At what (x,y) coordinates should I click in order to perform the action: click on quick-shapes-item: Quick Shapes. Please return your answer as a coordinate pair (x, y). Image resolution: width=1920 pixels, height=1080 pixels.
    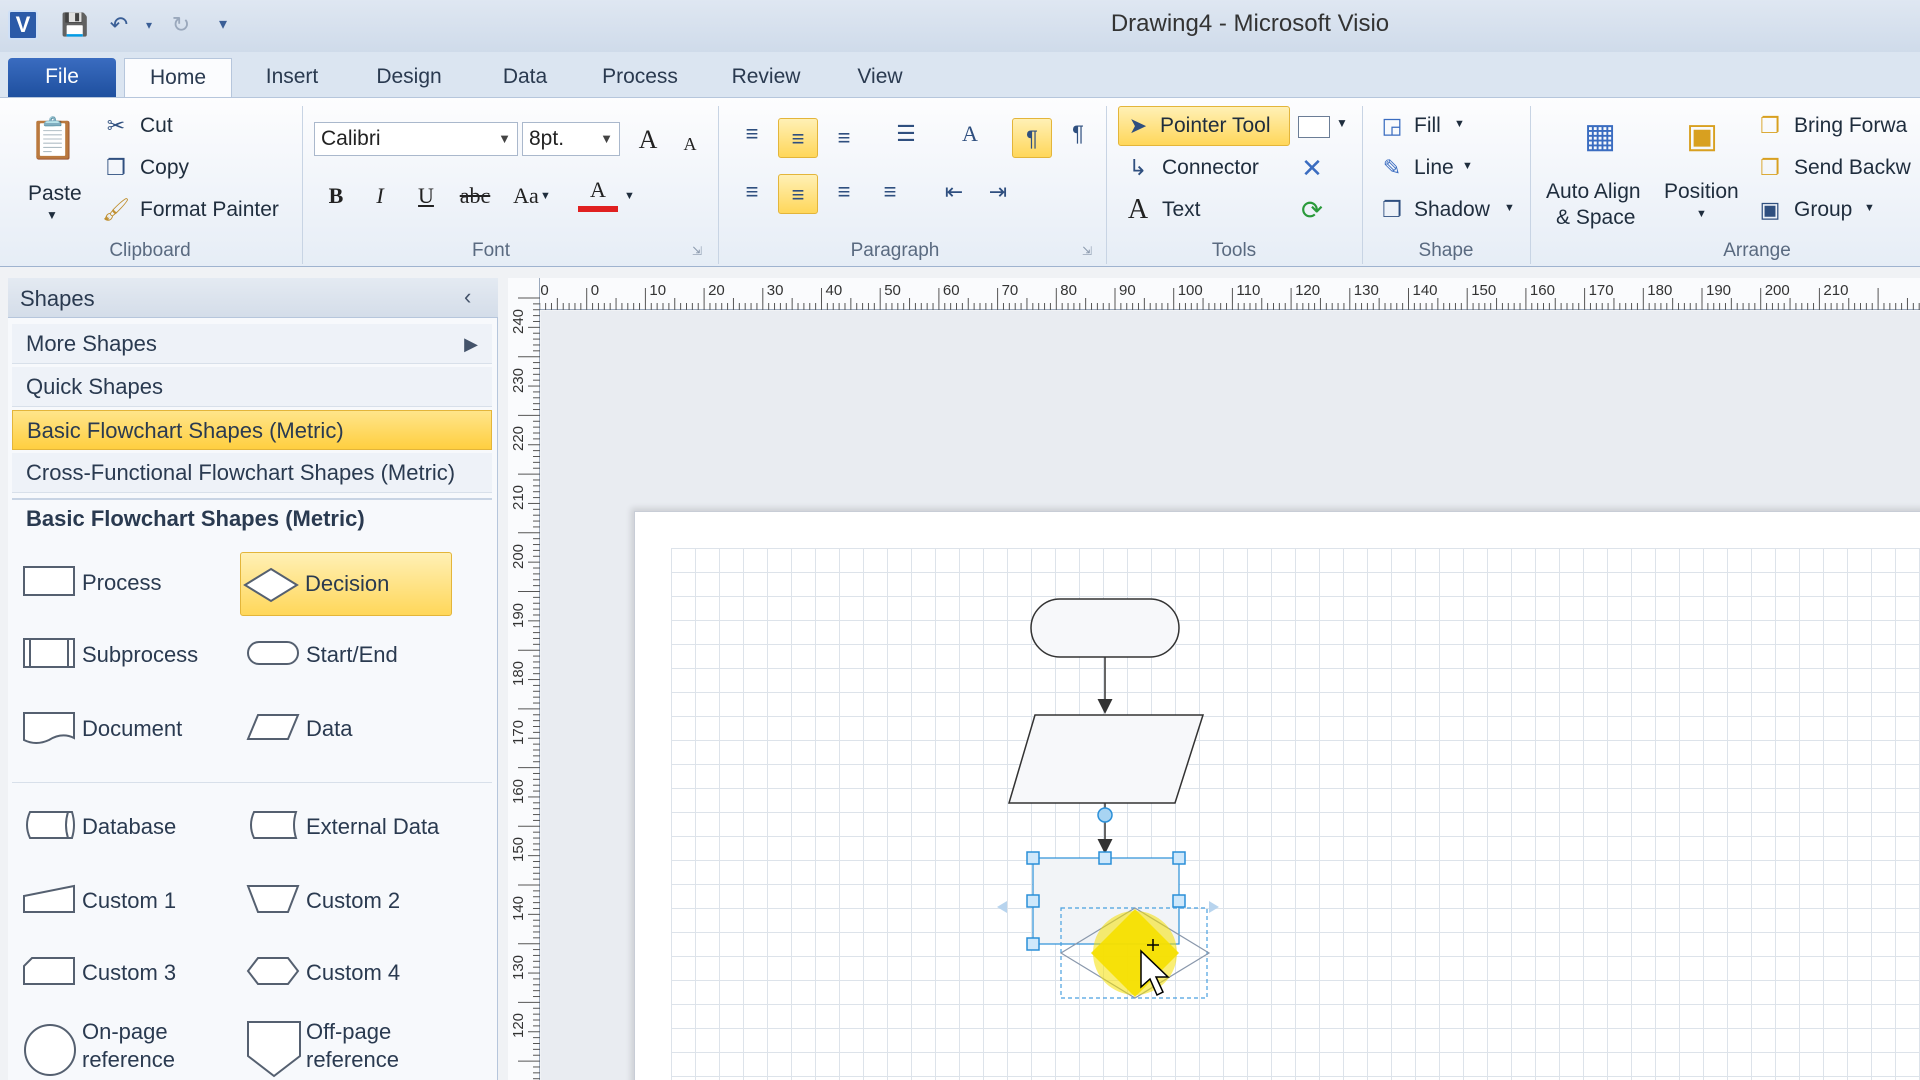
    Looking at the image, I should click on (252, 387).